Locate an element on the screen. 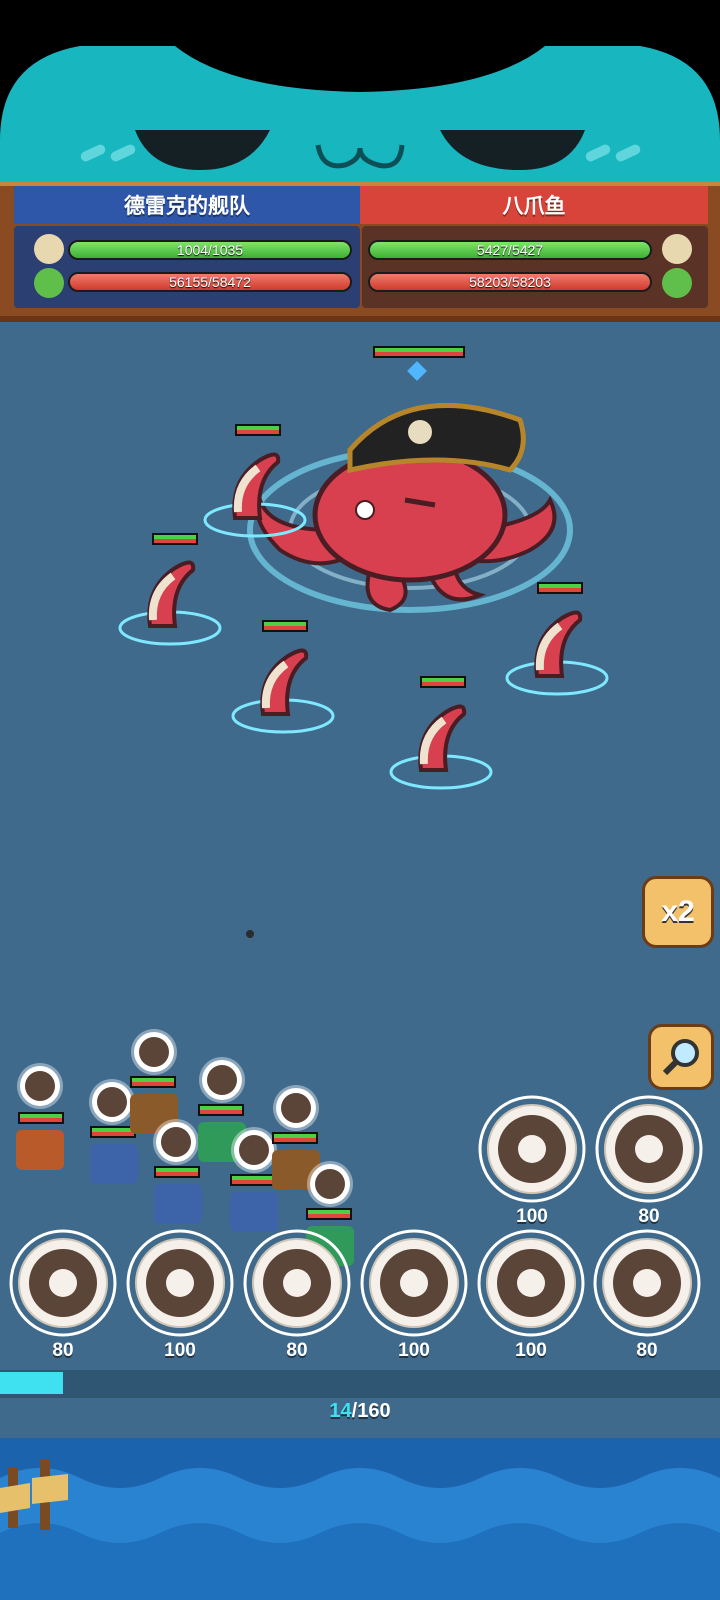 The height and width of the screenshot is (1600, 720). ring-icon is located at coordinates (414, 1283).